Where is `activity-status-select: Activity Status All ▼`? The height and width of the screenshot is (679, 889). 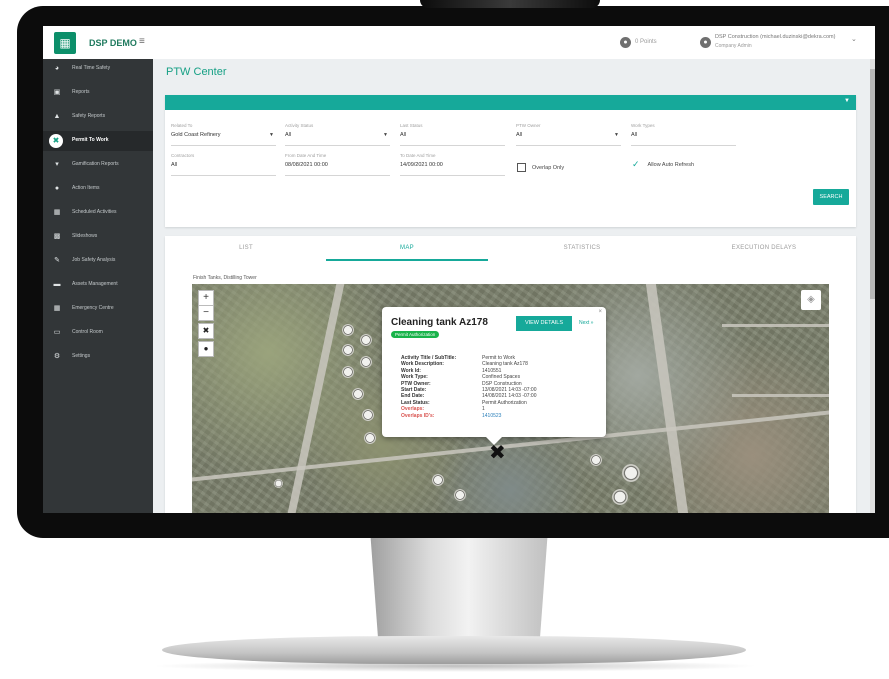
activity-status-select: Activity Status All ▼ is located at coordinates (337, 134).